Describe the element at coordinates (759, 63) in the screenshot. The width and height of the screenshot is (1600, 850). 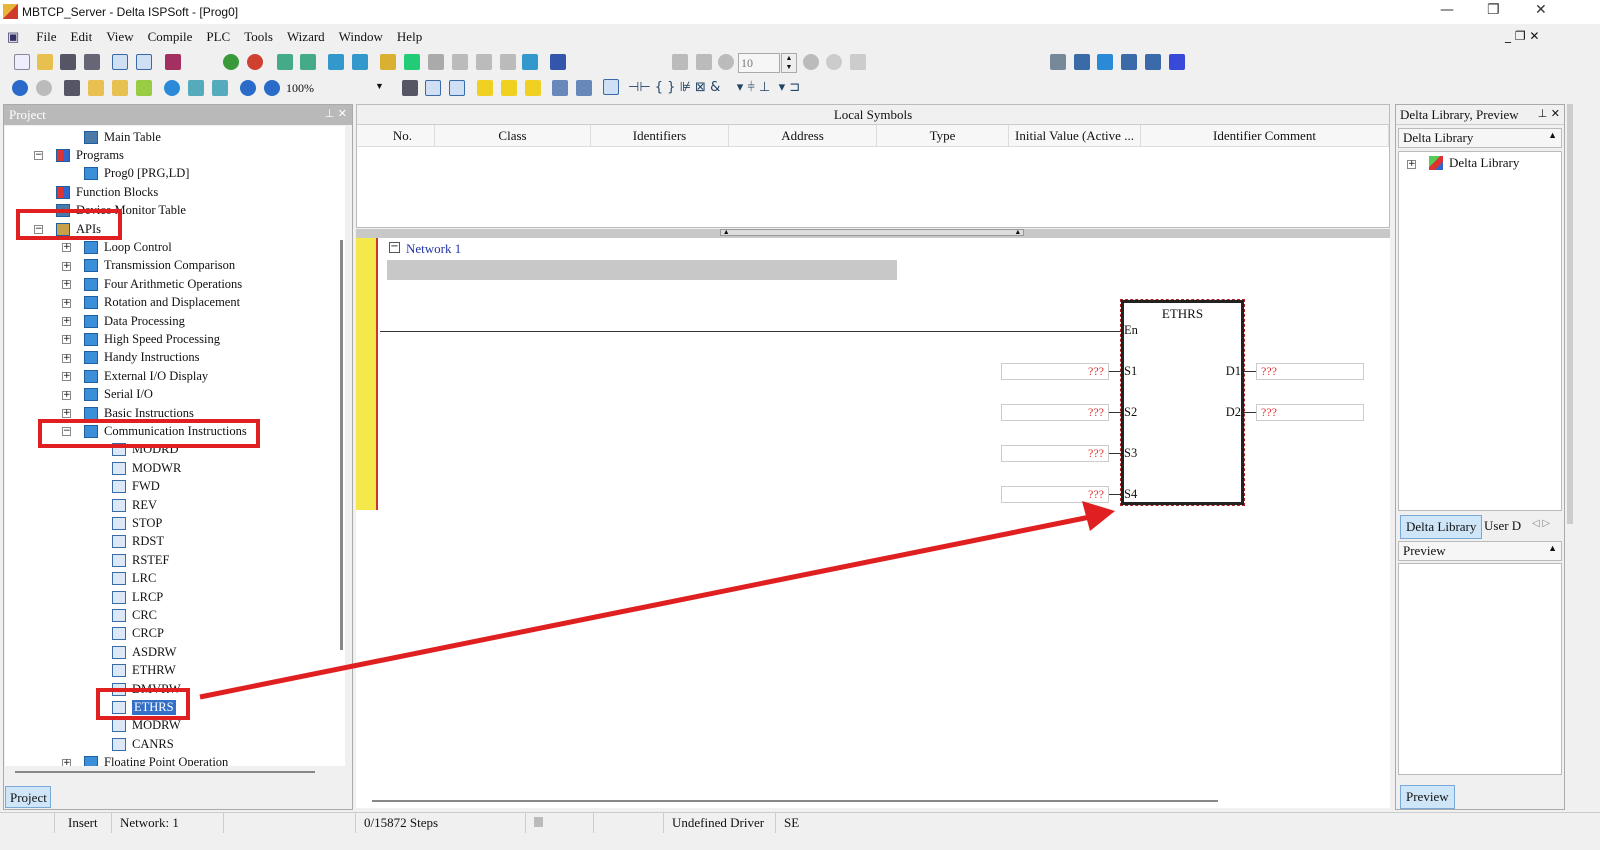
I see `step-input: 10` at that location.